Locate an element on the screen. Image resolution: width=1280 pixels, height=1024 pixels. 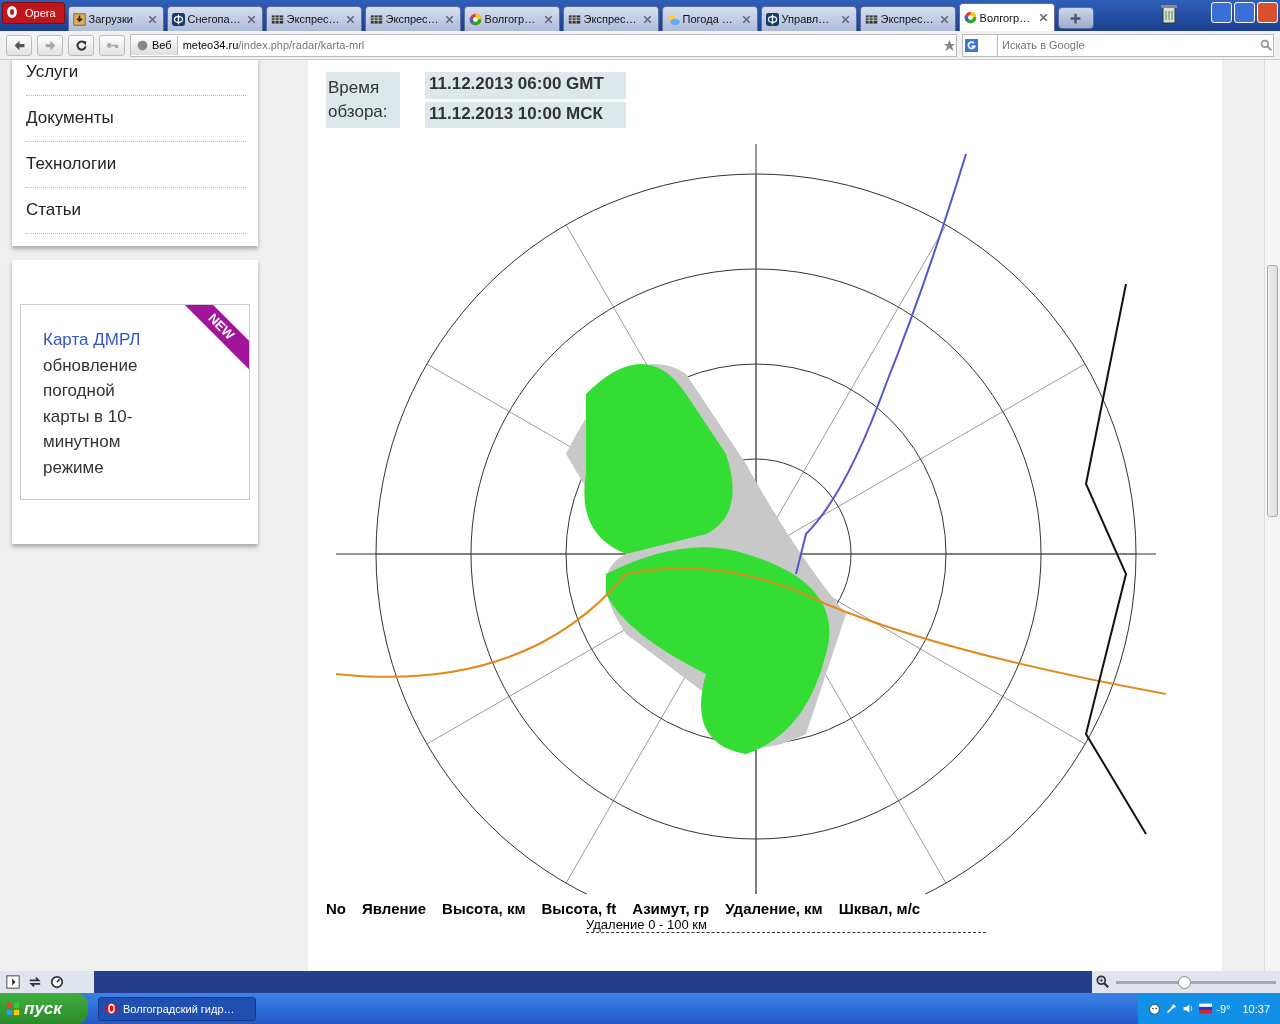
reload-button is located at coordinates (81, 45).